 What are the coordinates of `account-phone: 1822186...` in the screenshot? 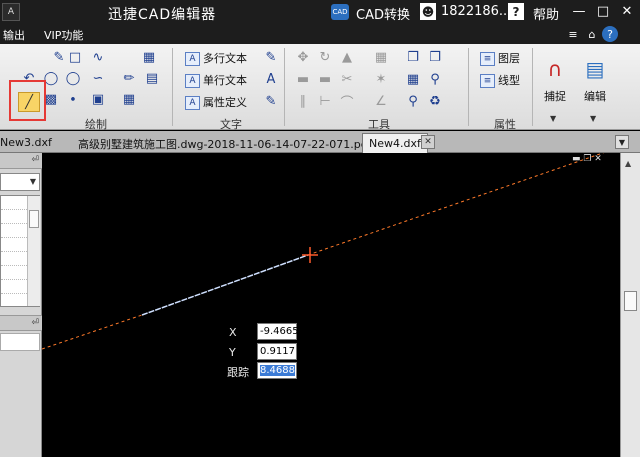 It's located at (476, 11).